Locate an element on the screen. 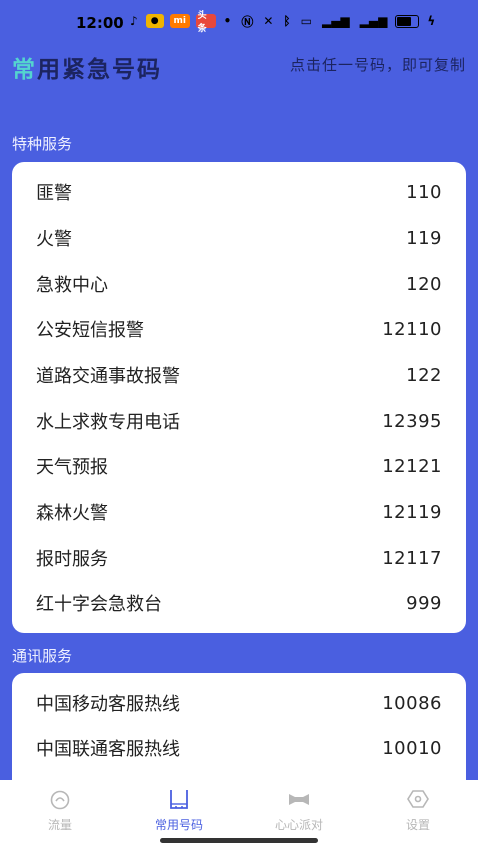 The width and height of the screenshot is (478, 850). tab-label: 常用号码 is located at coordinates (178, 825).